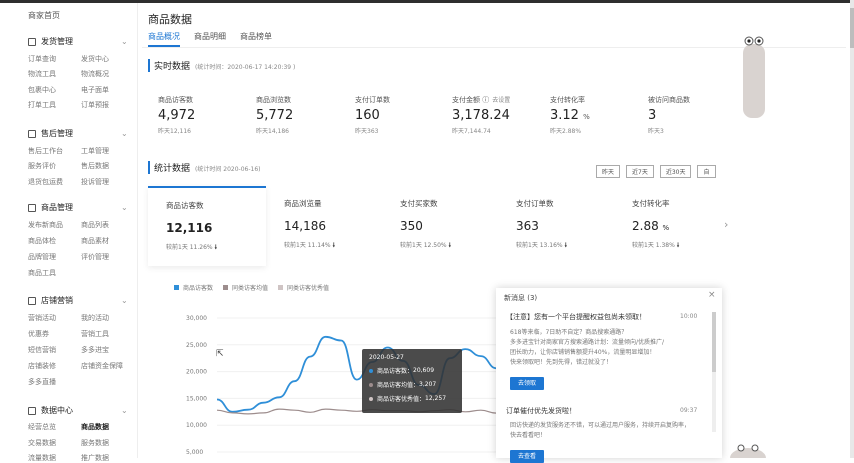  I want to click on truck-icon, so click(32, 41).